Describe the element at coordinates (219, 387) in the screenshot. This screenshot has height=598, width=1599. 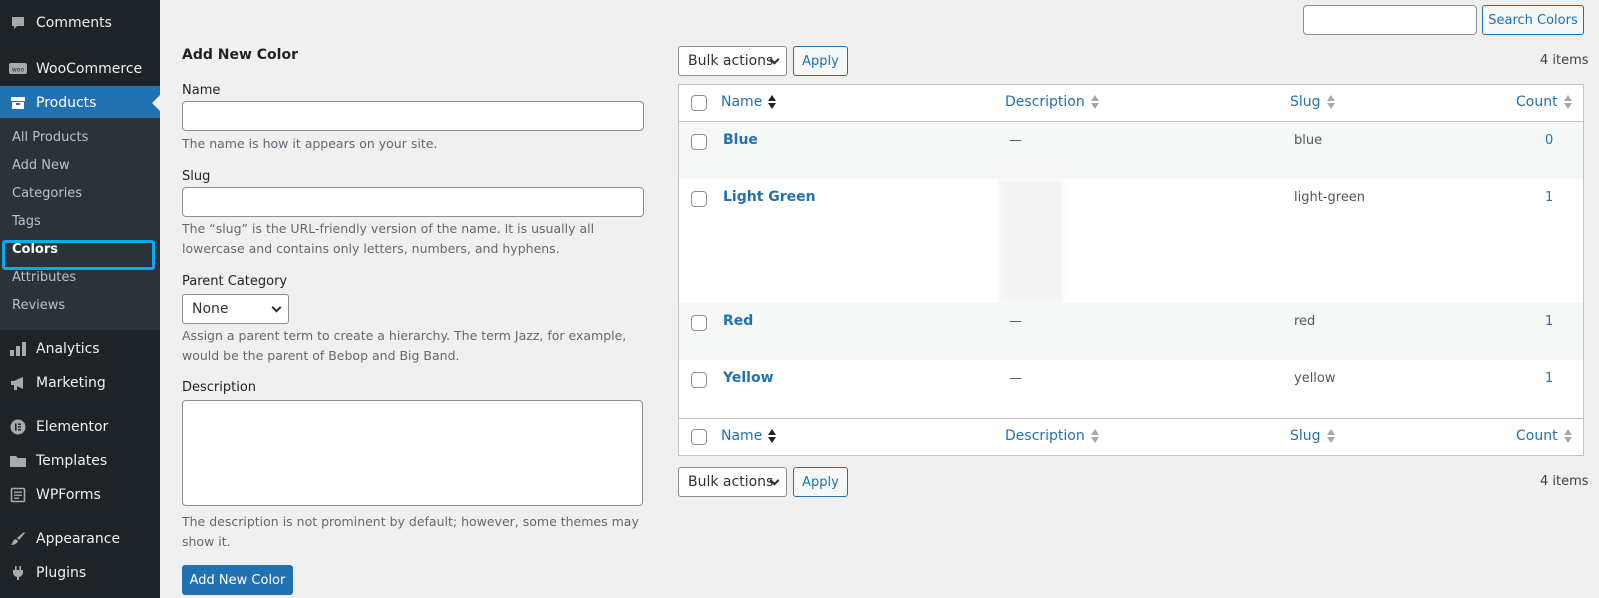
I see `description-label: Description` at that location.